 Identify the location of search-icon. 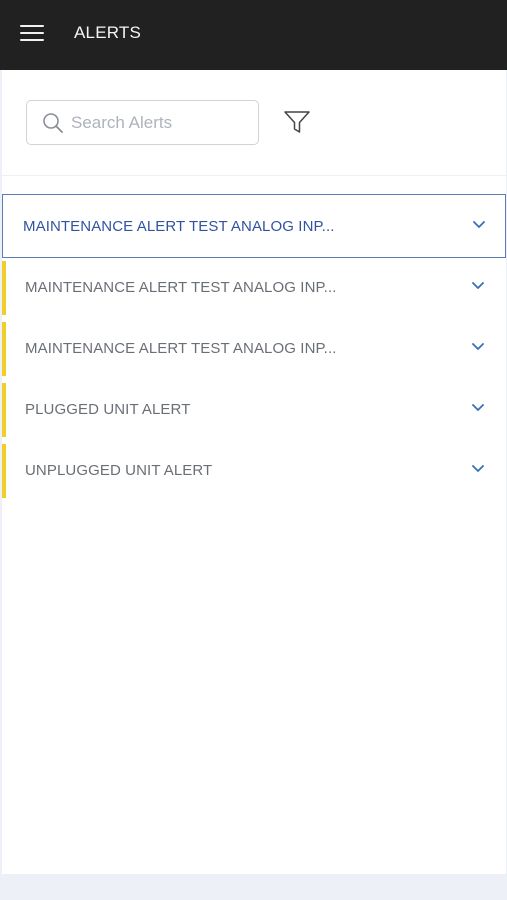
(53, 123).